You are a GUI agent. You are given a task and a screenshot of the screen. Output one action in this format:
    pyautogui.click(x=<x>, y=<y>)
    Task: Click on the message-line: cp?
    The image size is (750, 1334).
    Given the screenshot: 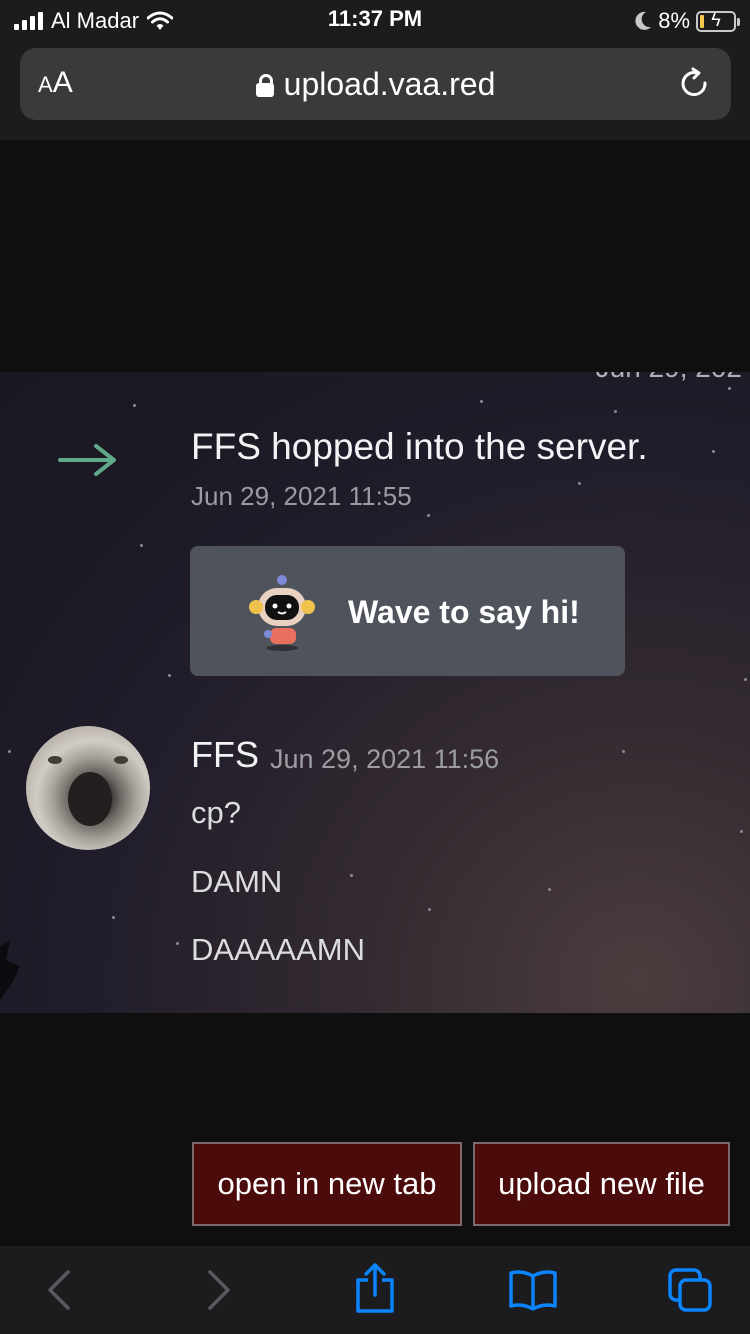 What is the action you would take?
    pyautogui.click(x=216, y=812)
    